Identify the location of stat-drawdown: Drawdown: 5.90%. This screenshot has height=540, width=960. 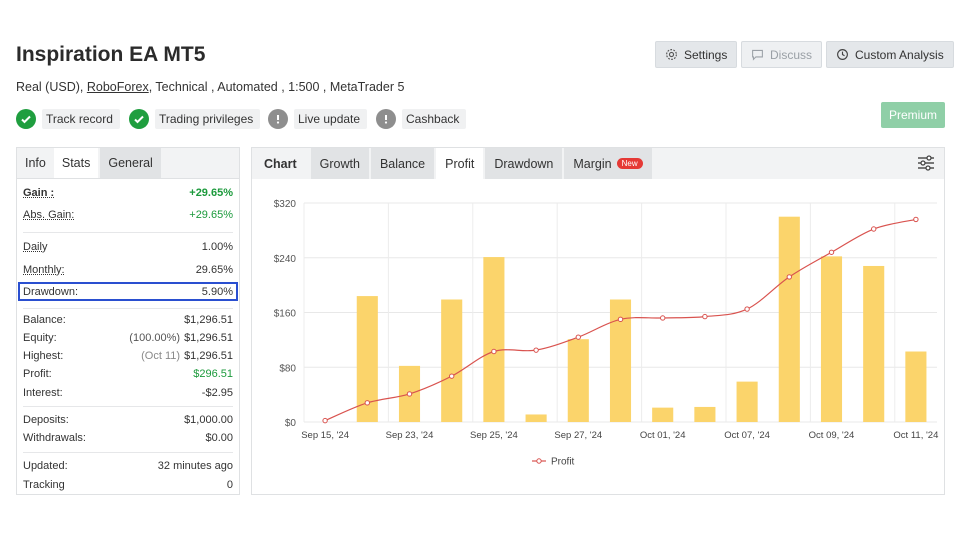
(128, 292).